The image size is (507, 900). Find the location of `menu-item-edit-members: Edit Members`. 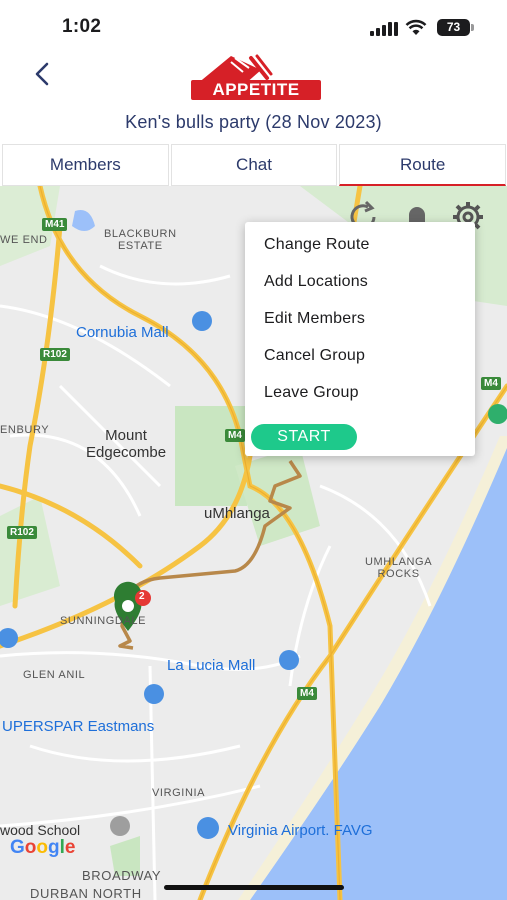

menu-item-edit-members: Edit Members is located at coordinates (314, 319).